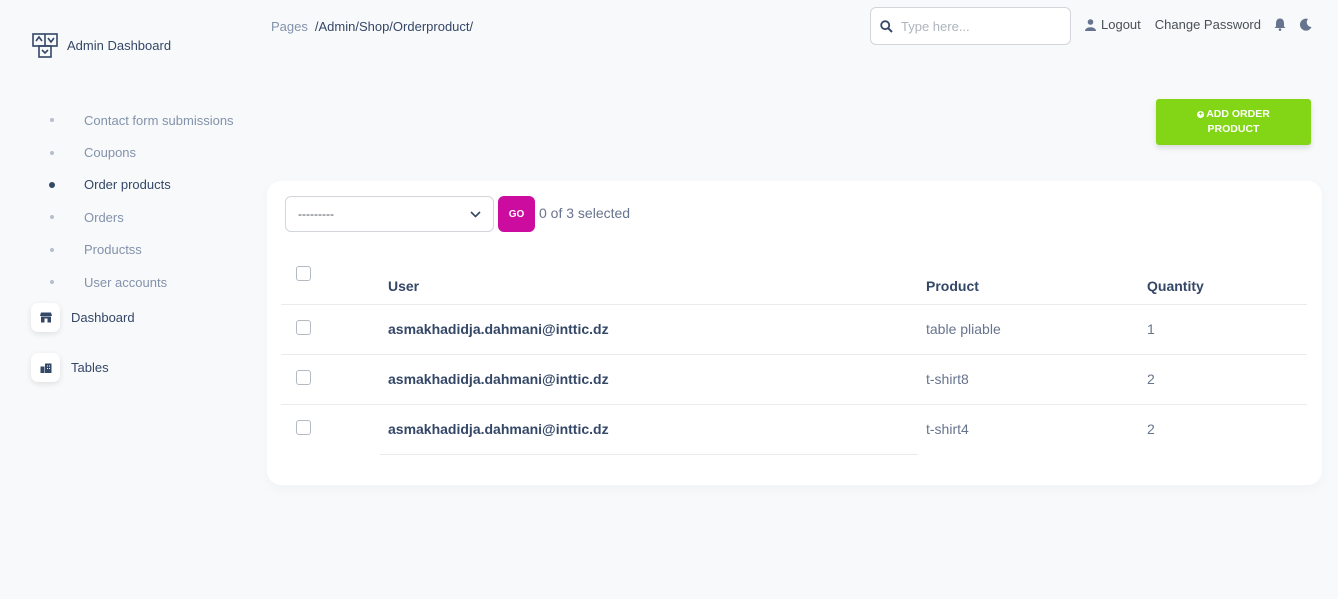 This screenshot has height=599, width=1338. I want to click on sidebar-item-coupons: Coupons, so click(141, 152).